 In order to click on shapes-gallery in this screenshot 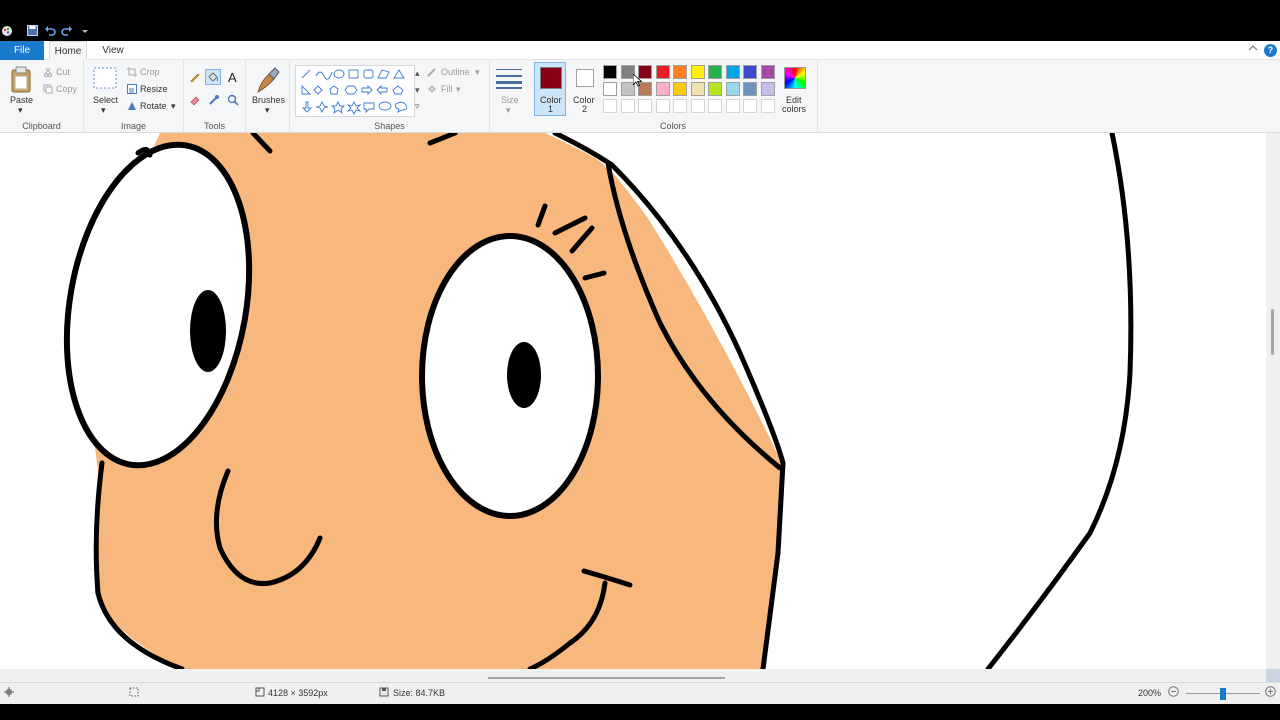, I will do `click(355, 91)`.